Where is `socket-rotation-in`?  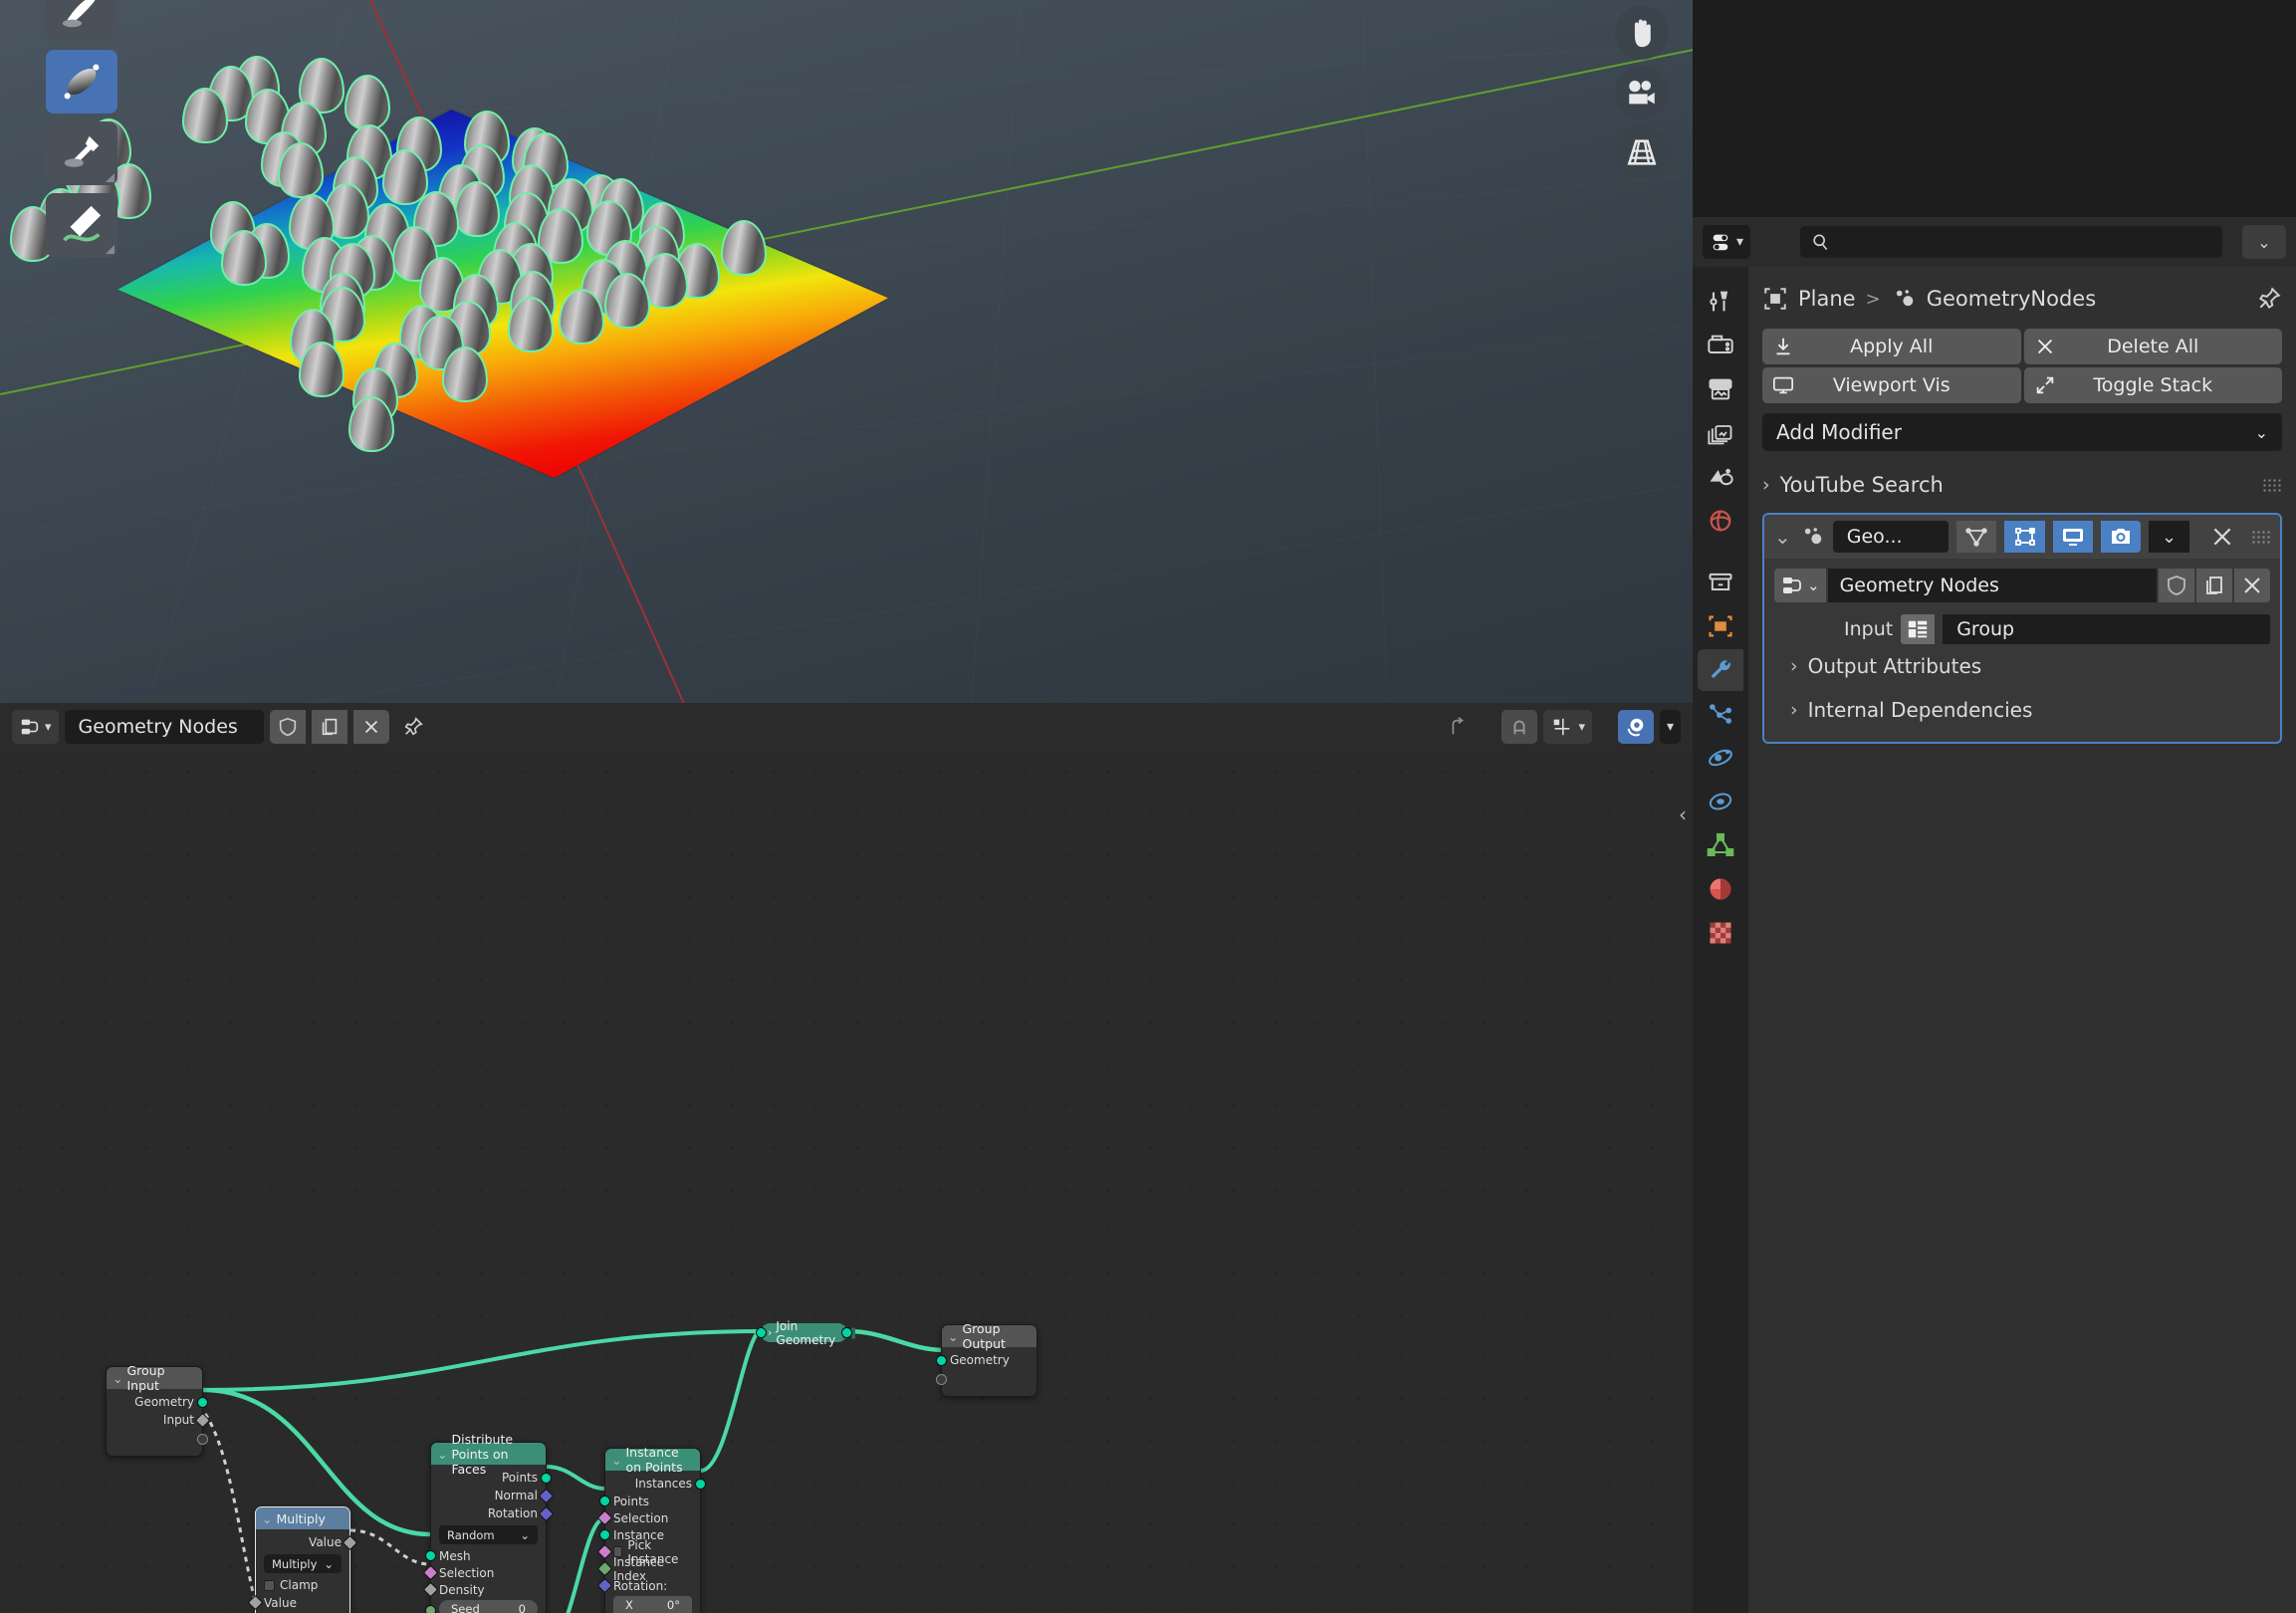
socket-rotation-in is located at coordinates (604, 1585).